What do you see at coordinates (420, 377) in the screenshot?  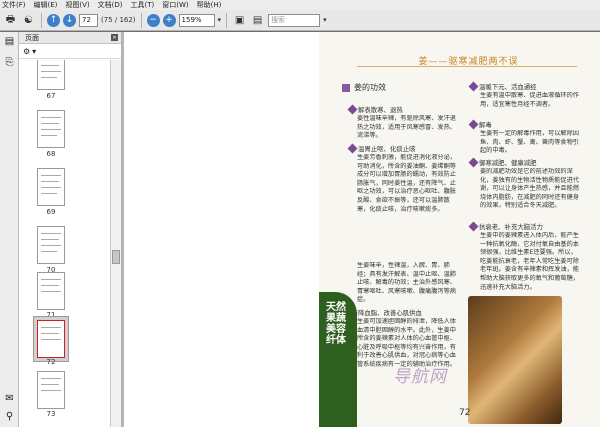 I see `watermark: 导航网` at bounding box center [420, 377].